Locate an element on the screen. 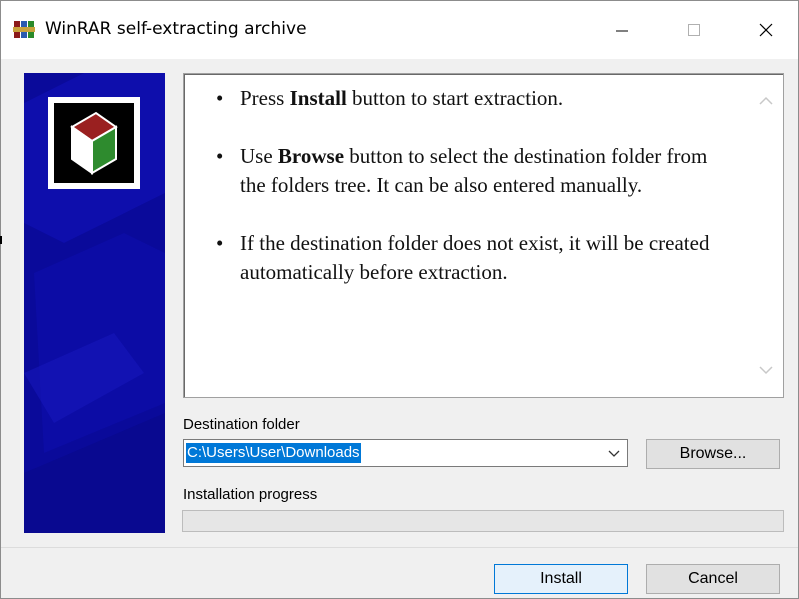 The image size is (799, 599). installation-progress-label: Installation progress is located at coordinates (250, 494).